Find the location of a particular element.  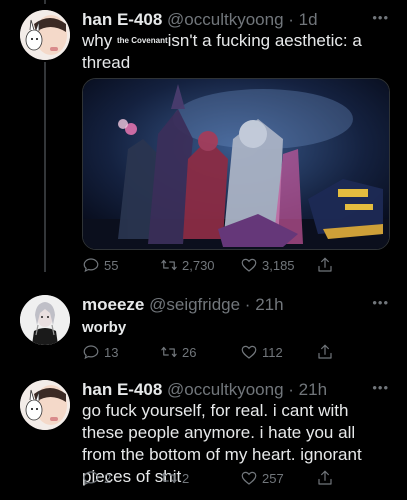

tweet-header: han E-408 @occultkyoong · 21h is located at coordinates (204, 390).